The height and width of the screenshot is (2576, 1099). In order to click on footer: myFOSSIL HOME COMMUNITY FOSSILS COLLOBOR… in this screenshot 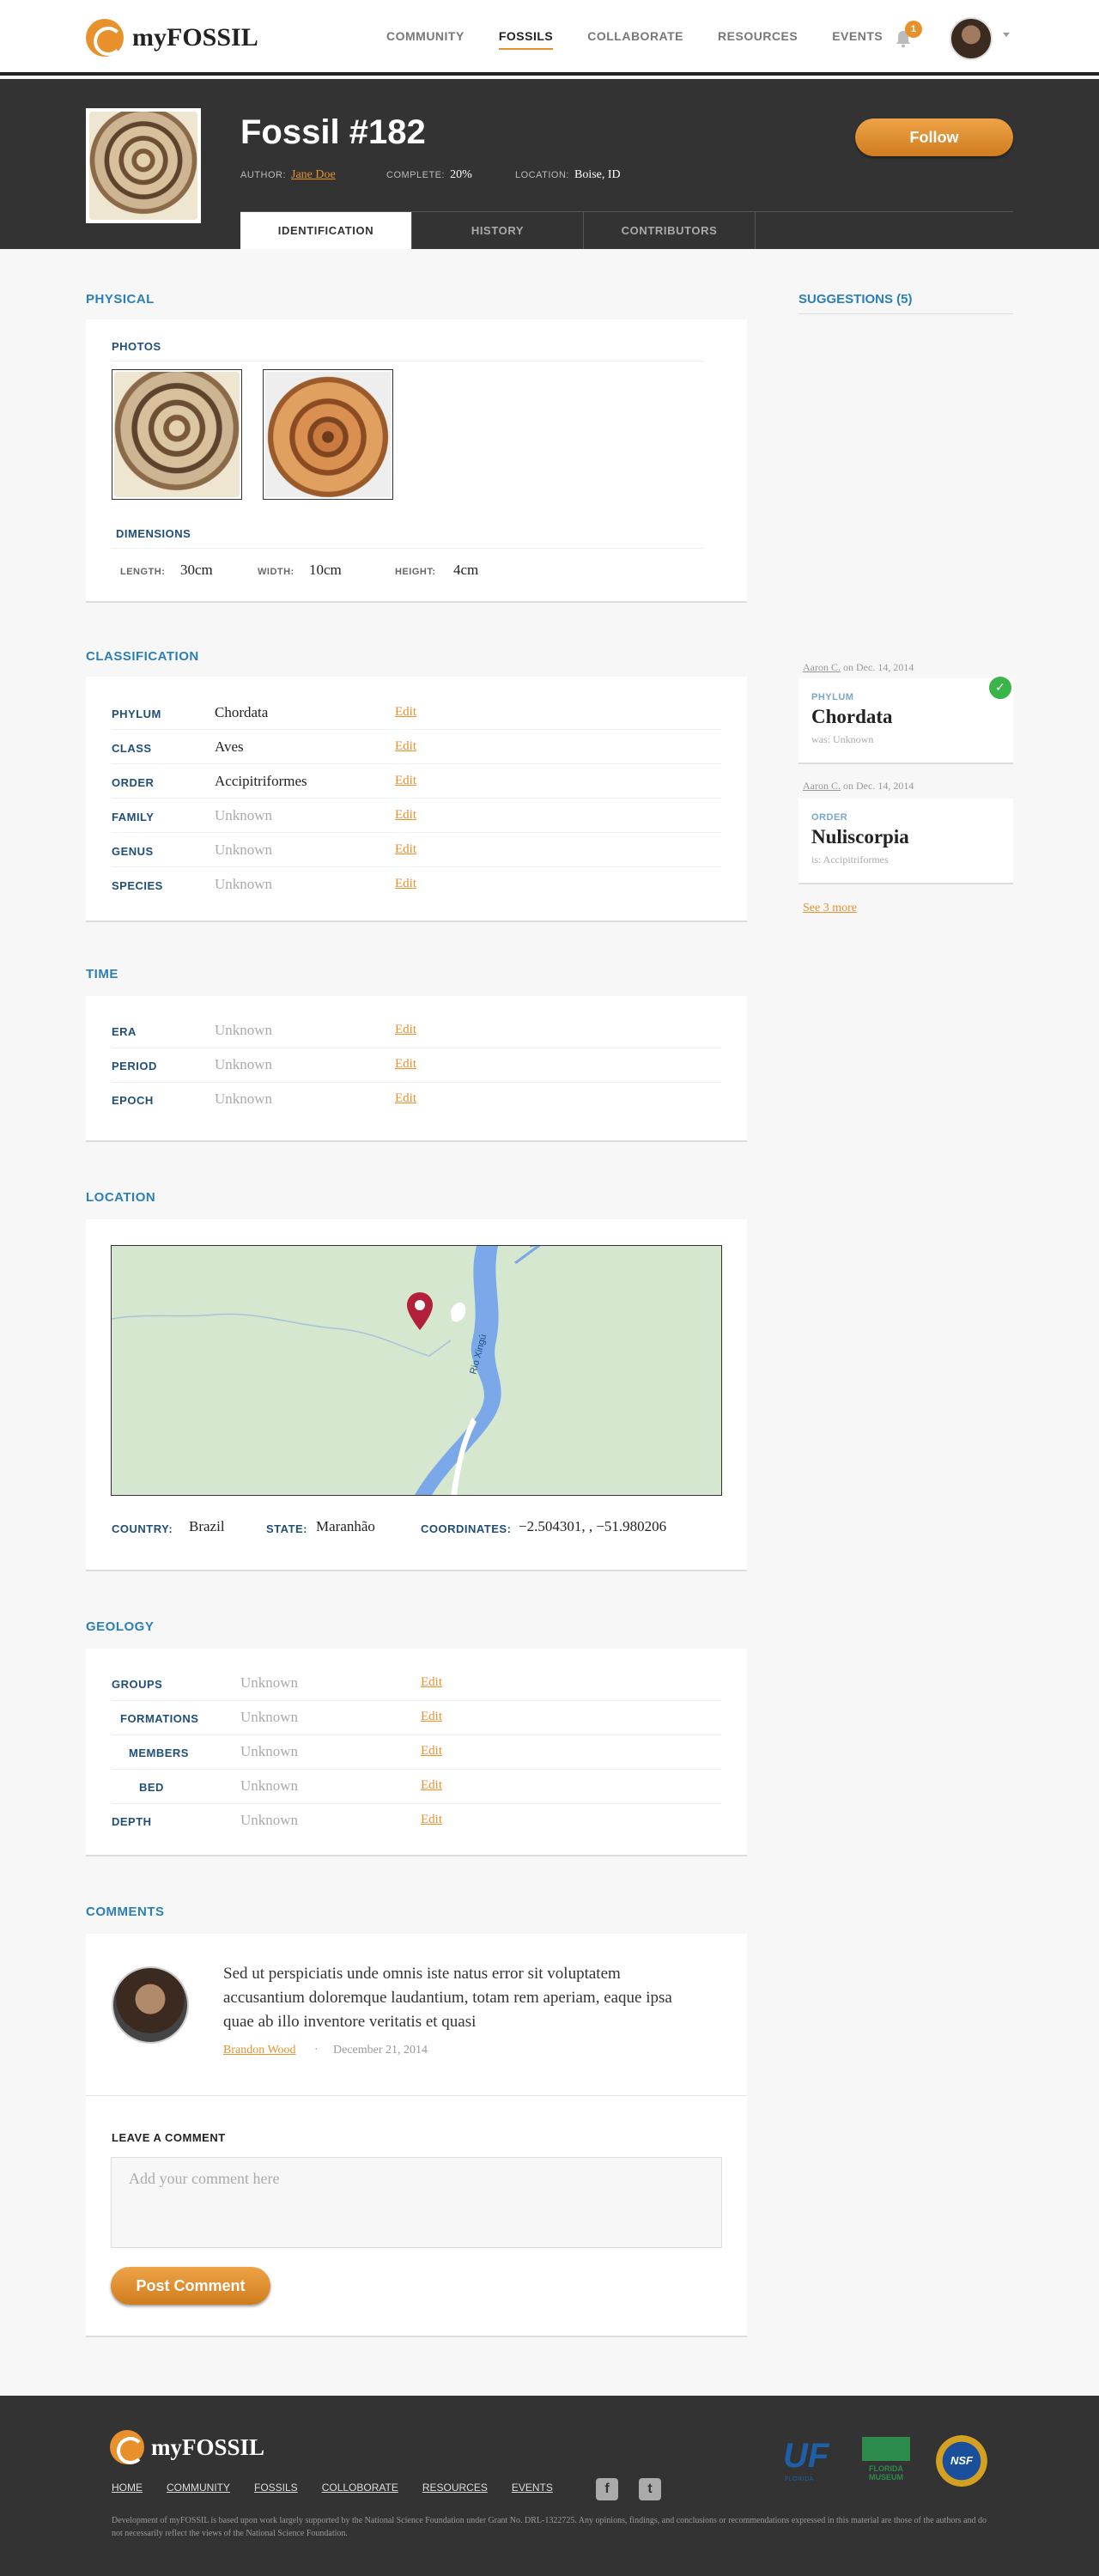, I will do `click(549, 2486)`.